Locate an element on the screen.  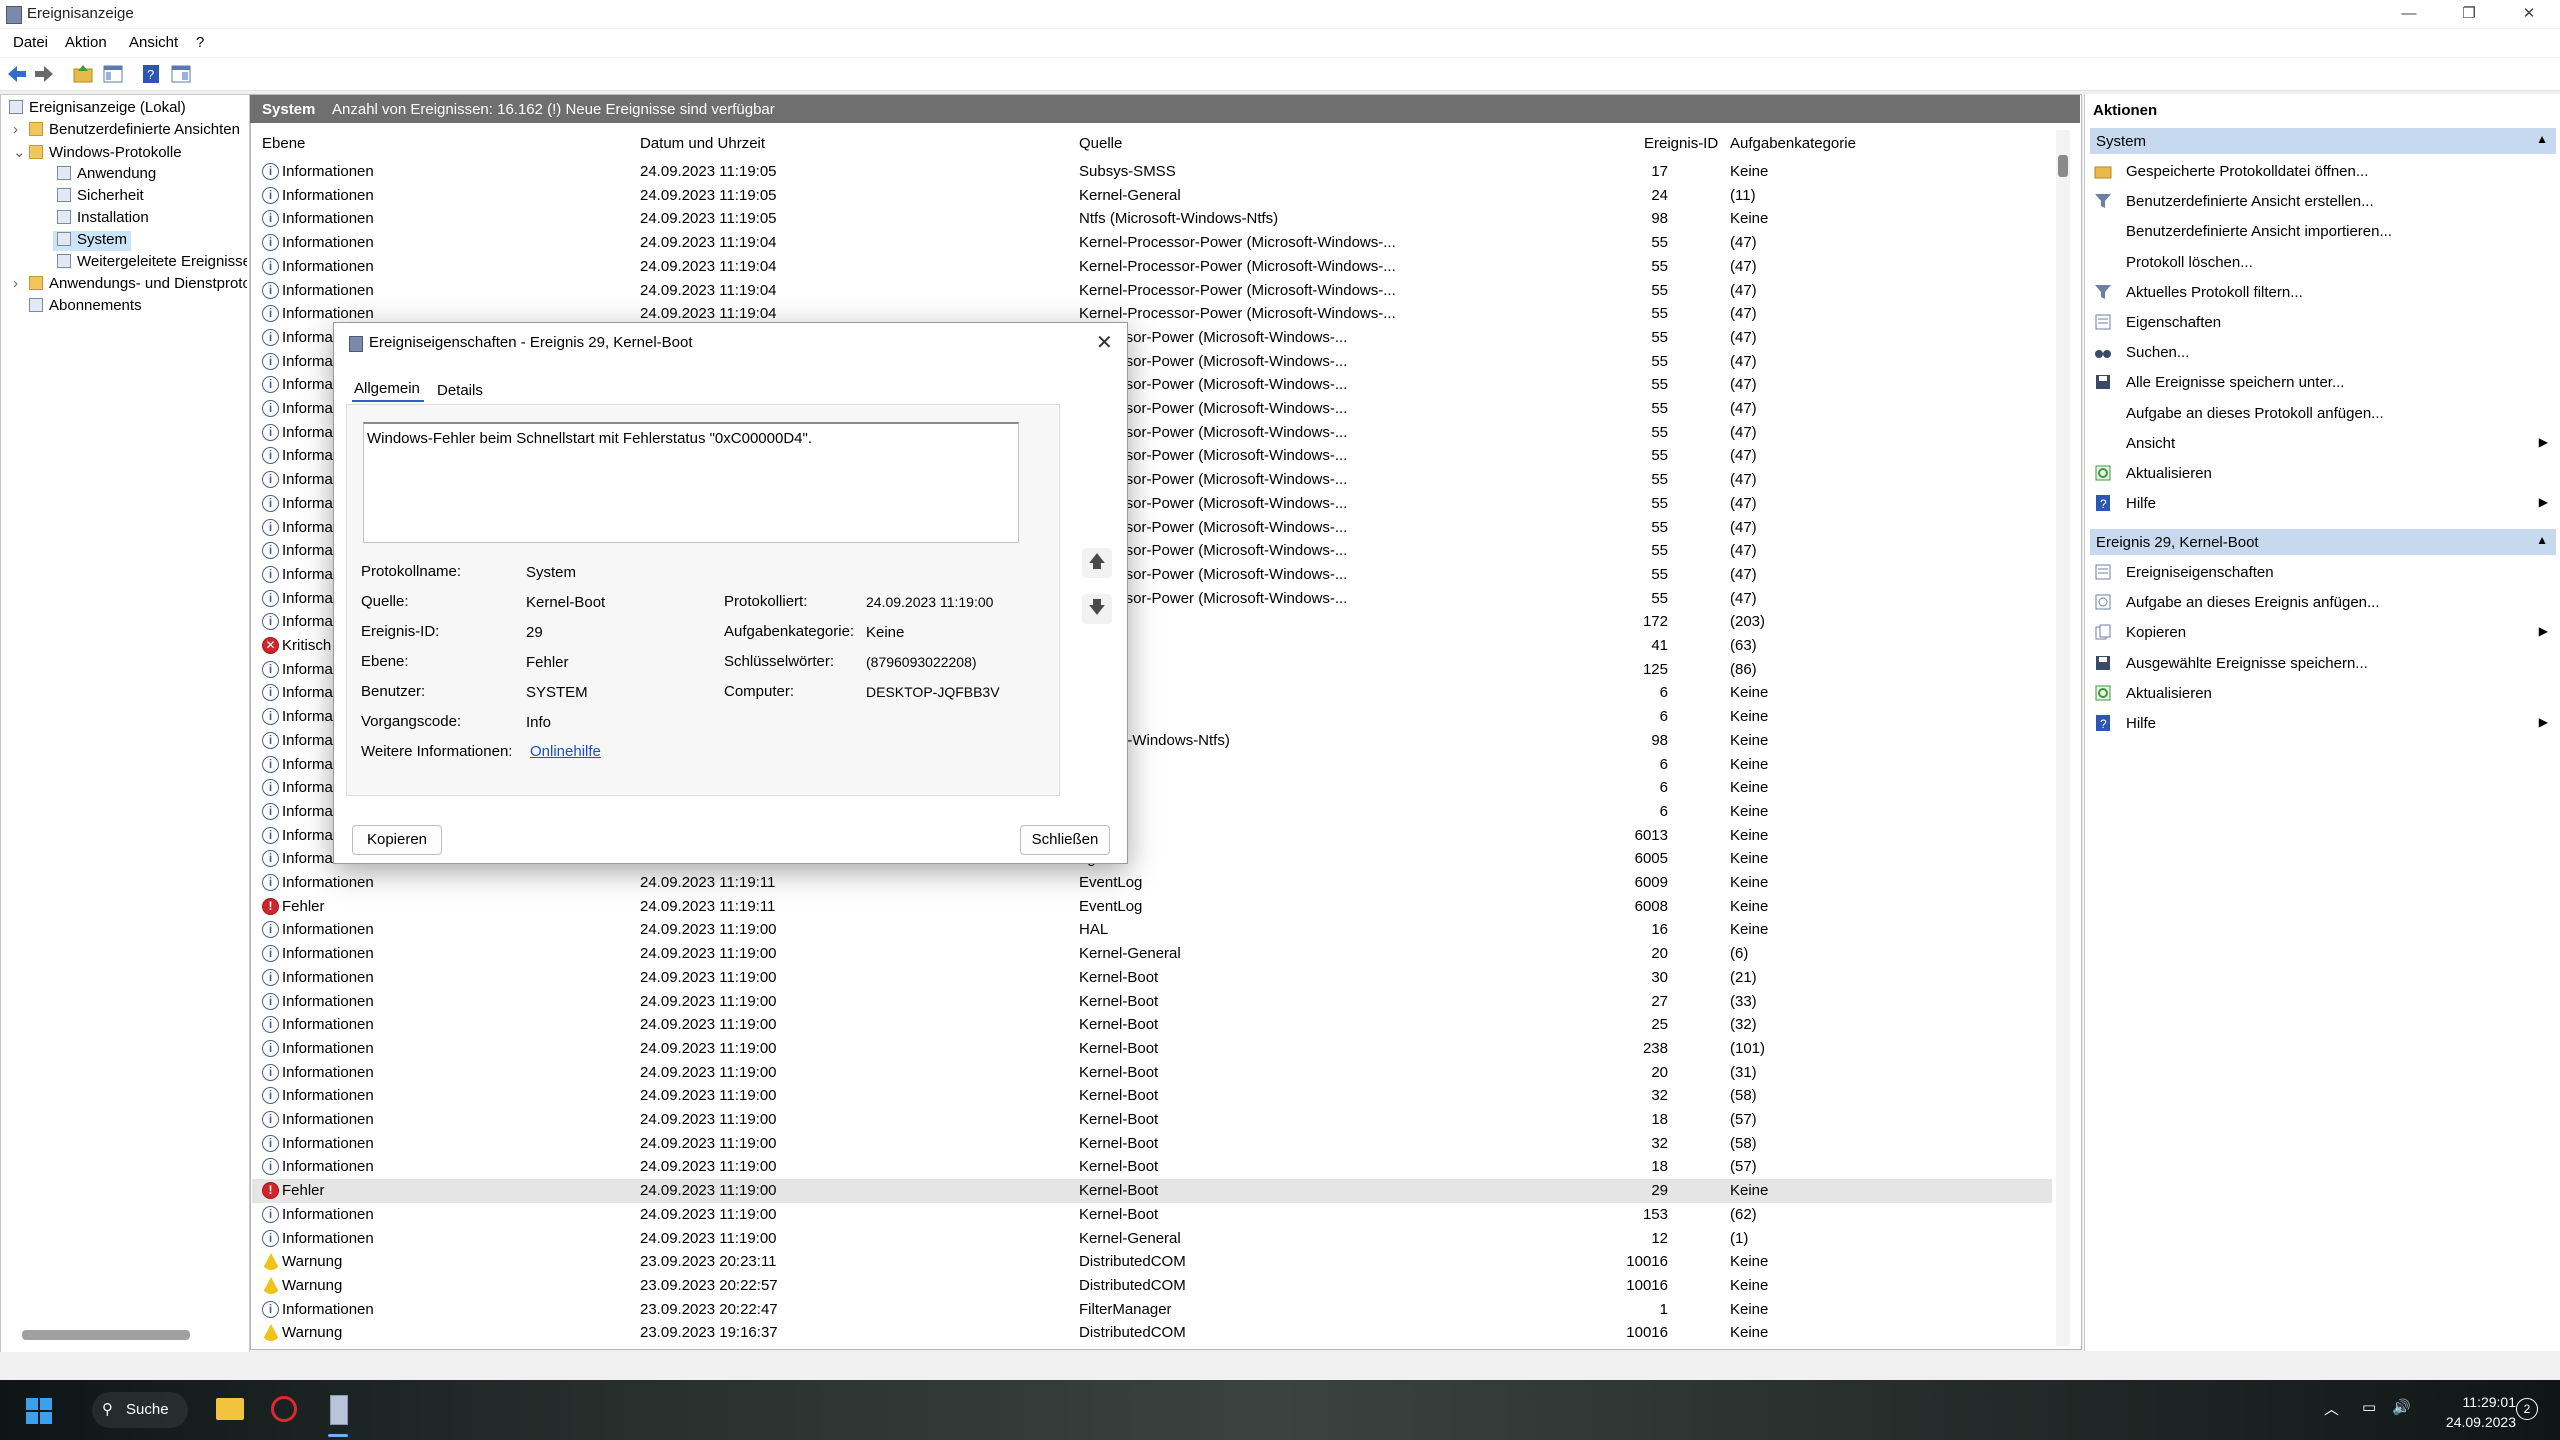
menu-datei: Datei is located at coordinates (30, 42).